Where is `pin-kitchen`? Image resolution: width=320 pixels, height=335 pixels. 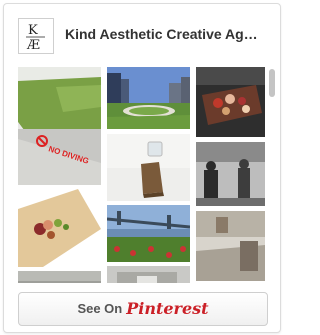
pin-kitchen is located at coordinates (230, 246).